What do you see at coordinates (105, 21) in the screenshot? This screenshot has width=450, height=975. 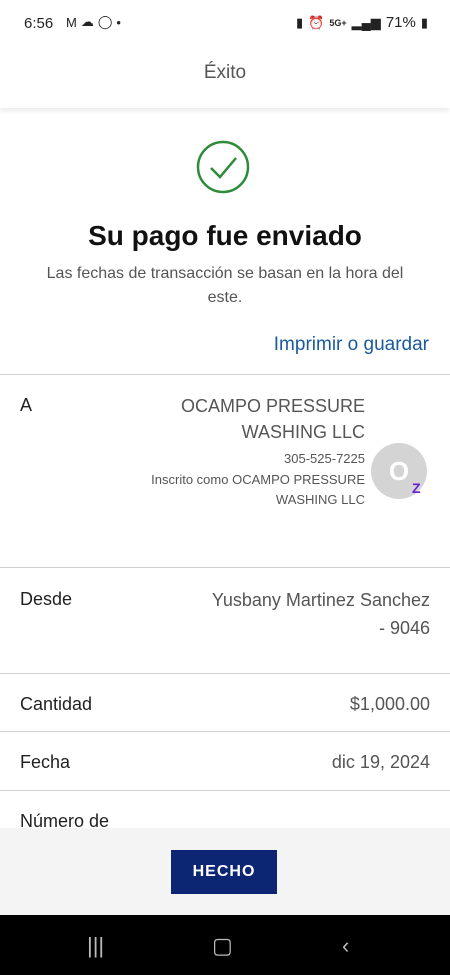 I see `whatsapp-icon: ◯` at bounding box center [105, 21].